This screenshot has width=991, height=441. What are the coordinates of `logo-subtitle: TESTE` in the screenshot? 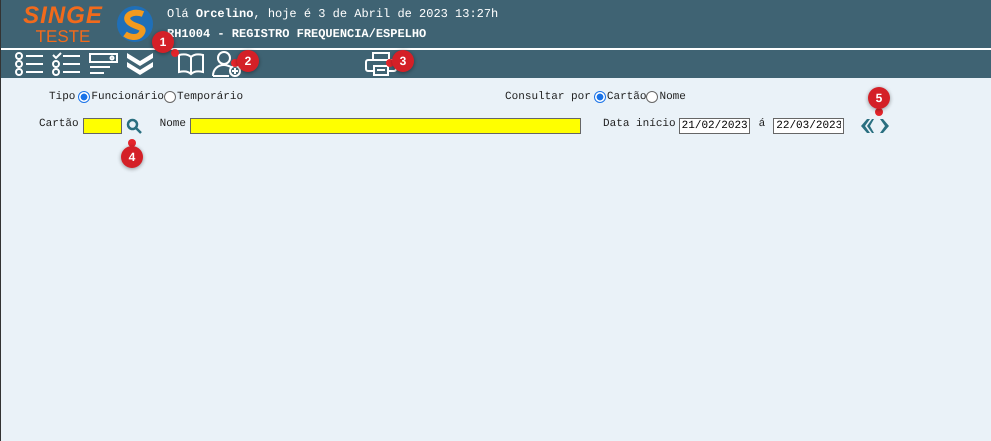 It's located at (63, 36).